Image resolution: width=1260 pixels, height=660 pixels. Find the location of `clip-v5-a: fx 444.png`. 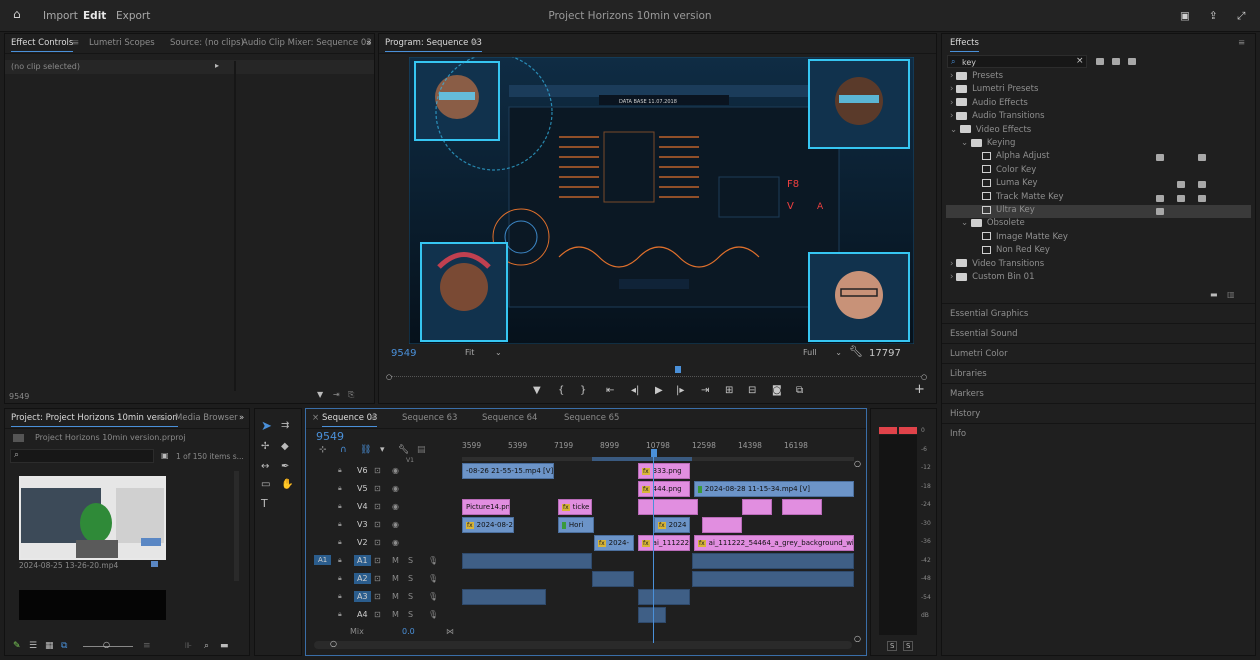

clip-v5-a: fx 444.png is located at coordinates (664, 489).